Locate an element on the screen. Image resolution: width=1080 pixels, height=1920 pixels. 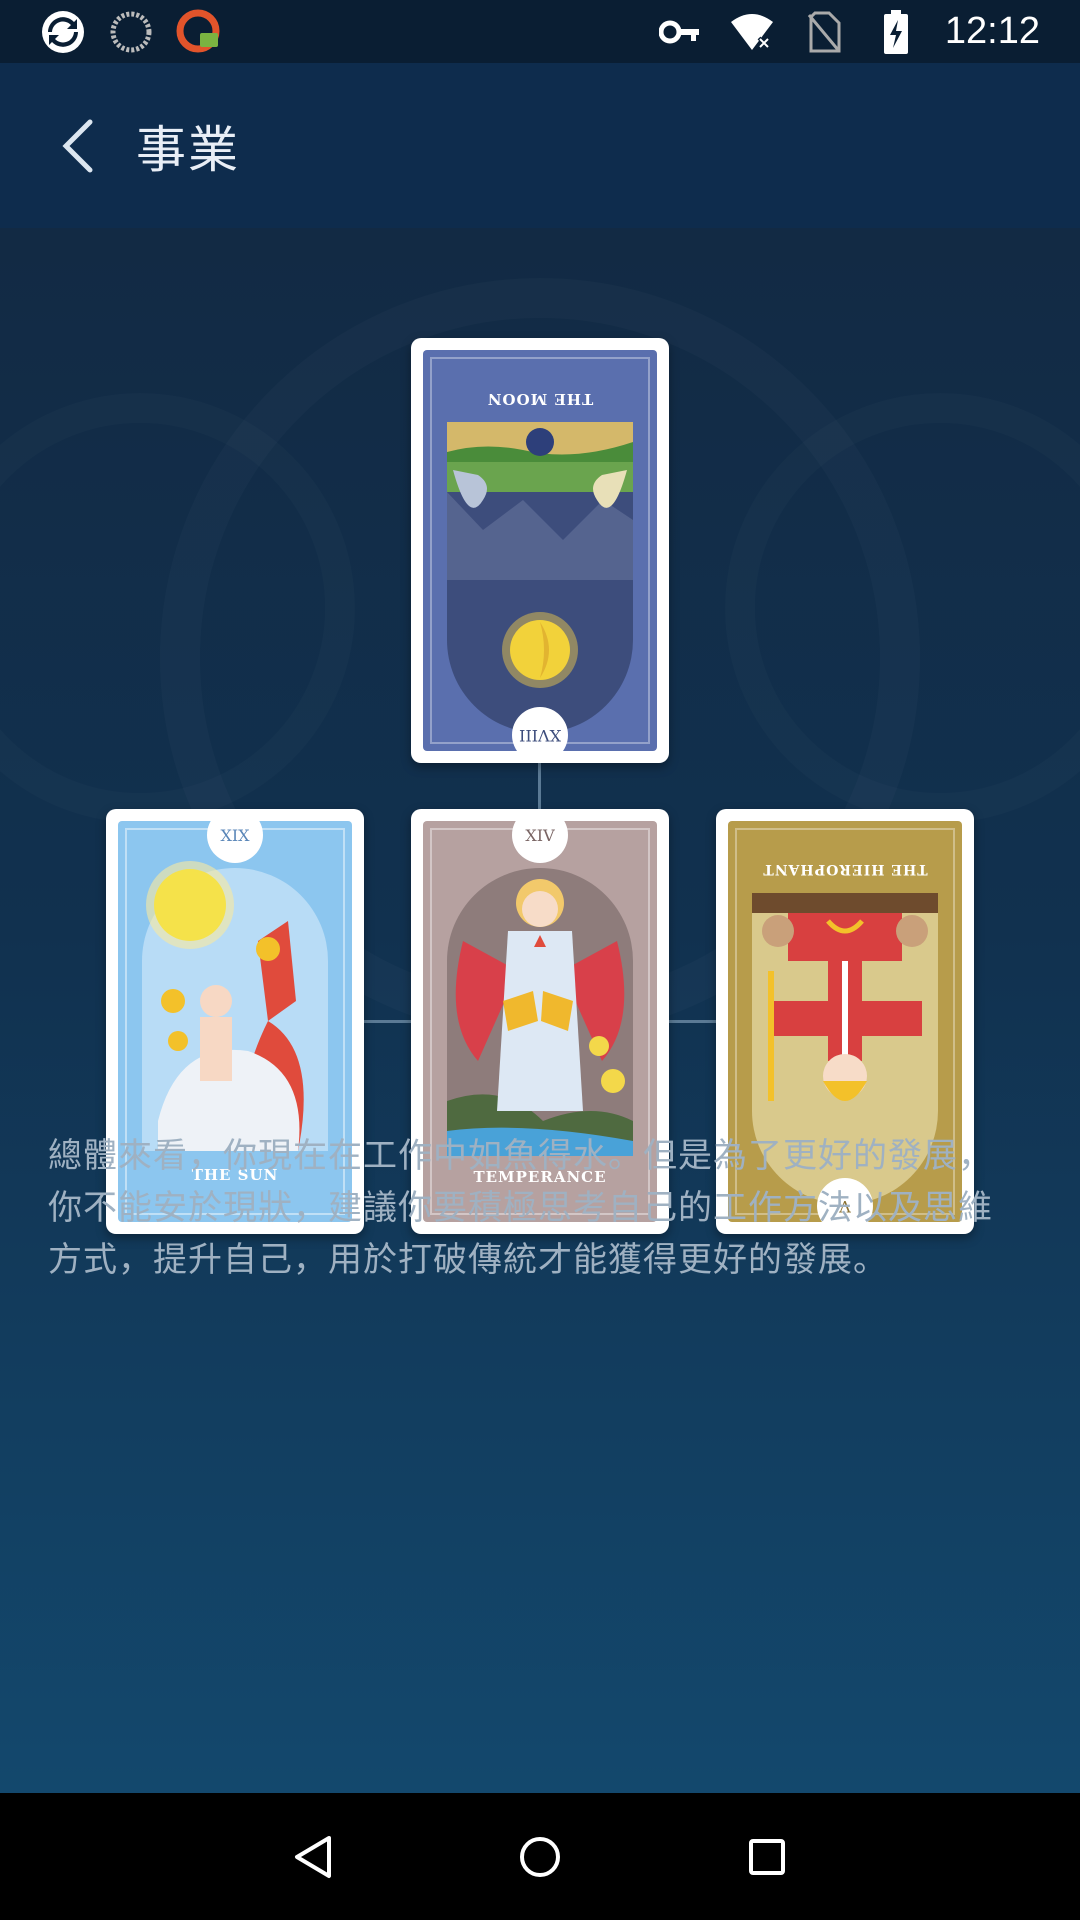
nav-back-button is located at coordinates (313, 1857).